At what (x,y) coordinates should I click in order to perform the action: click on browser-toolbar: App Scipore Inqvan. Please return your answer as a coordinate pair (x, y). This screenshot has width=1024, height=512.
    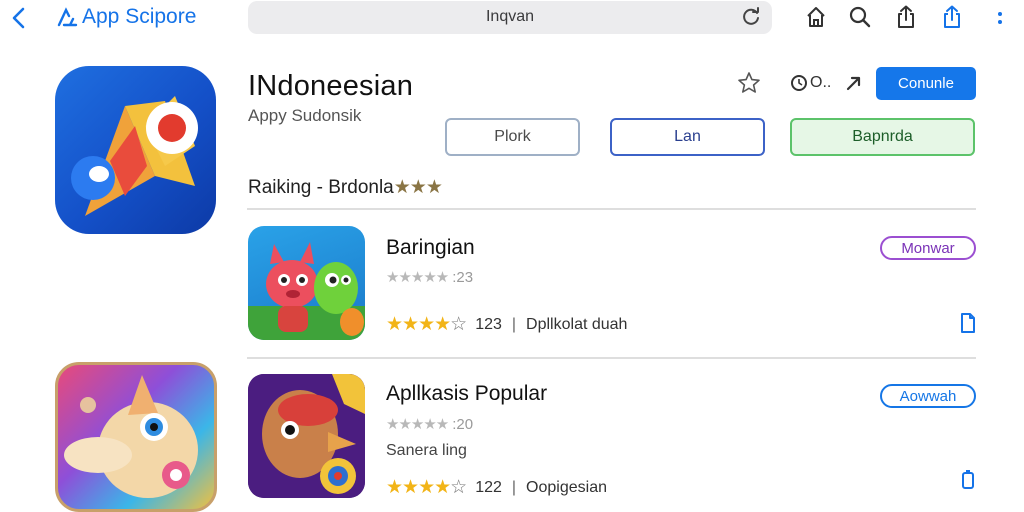
    Looking at the image, I should click on (512, 19).